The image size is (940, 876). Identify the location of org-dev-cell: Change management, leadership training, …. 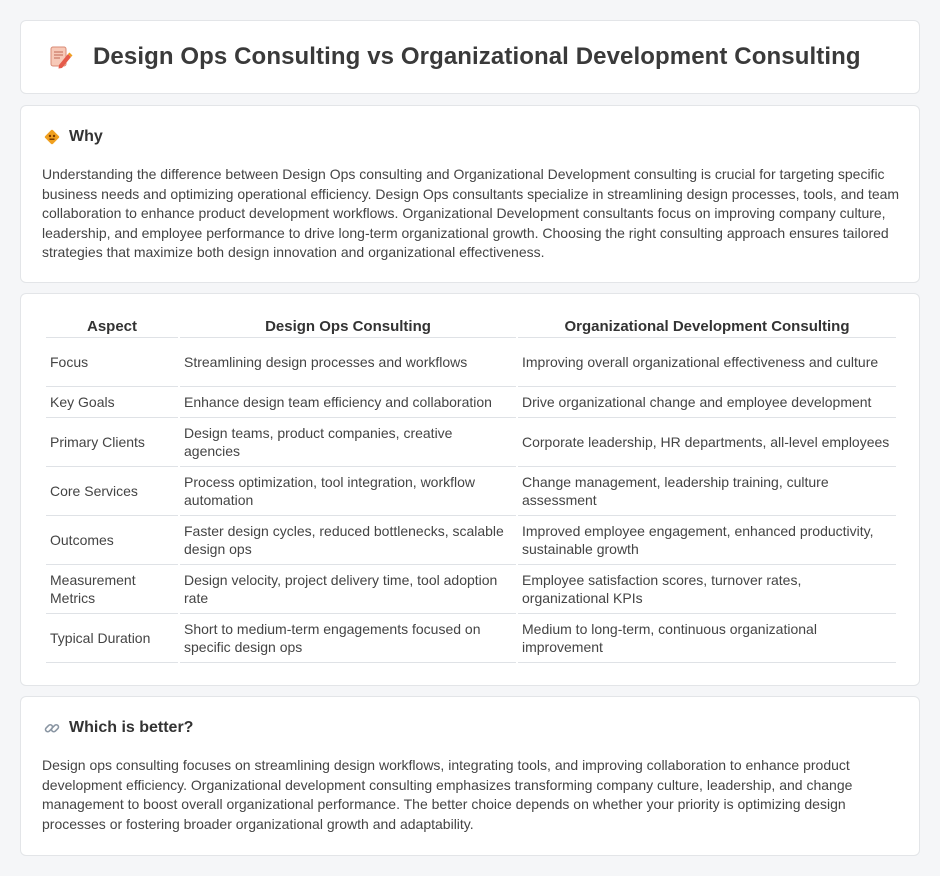
(707, 491).